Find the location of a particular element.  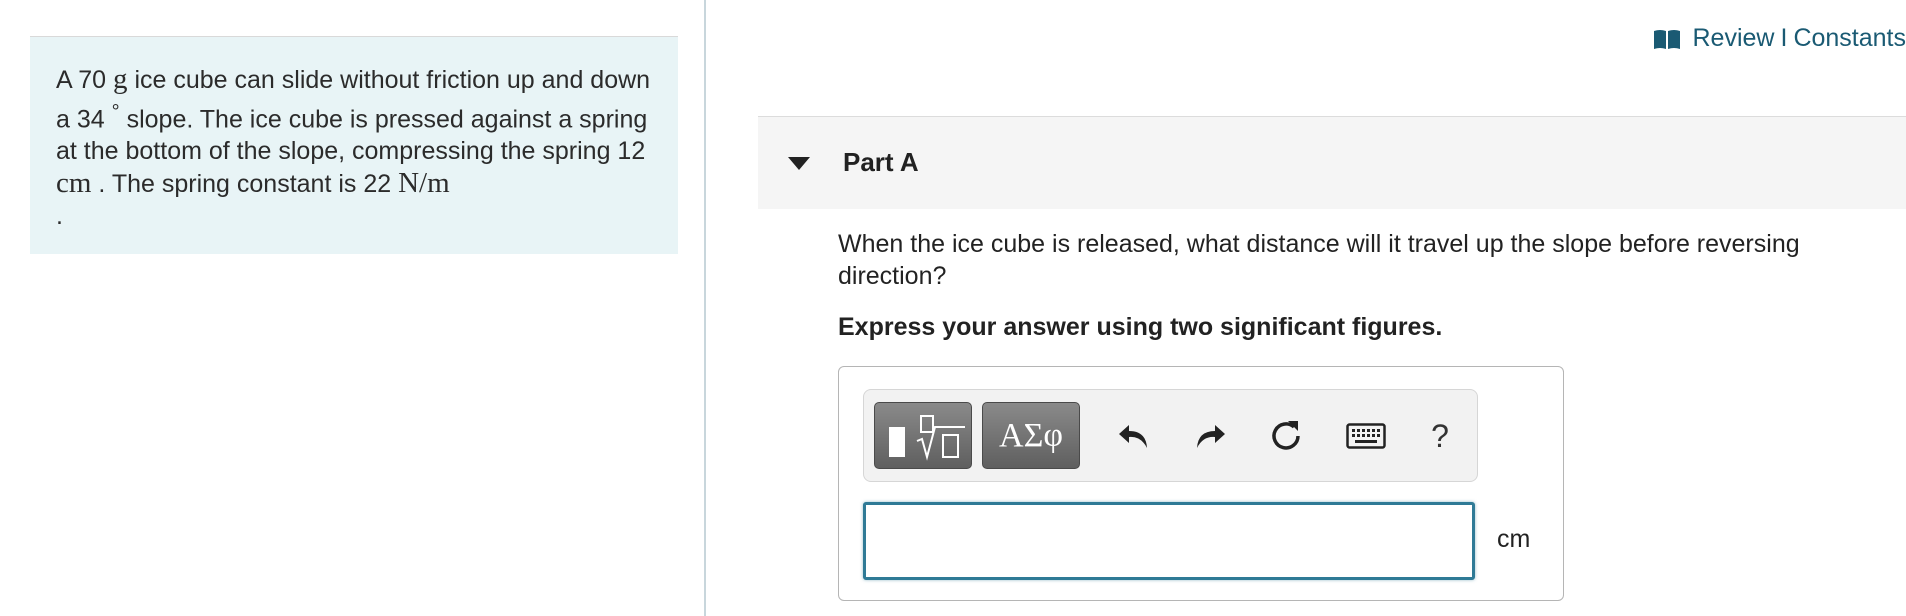

undo-icon is located at coordinates (1134, 436).